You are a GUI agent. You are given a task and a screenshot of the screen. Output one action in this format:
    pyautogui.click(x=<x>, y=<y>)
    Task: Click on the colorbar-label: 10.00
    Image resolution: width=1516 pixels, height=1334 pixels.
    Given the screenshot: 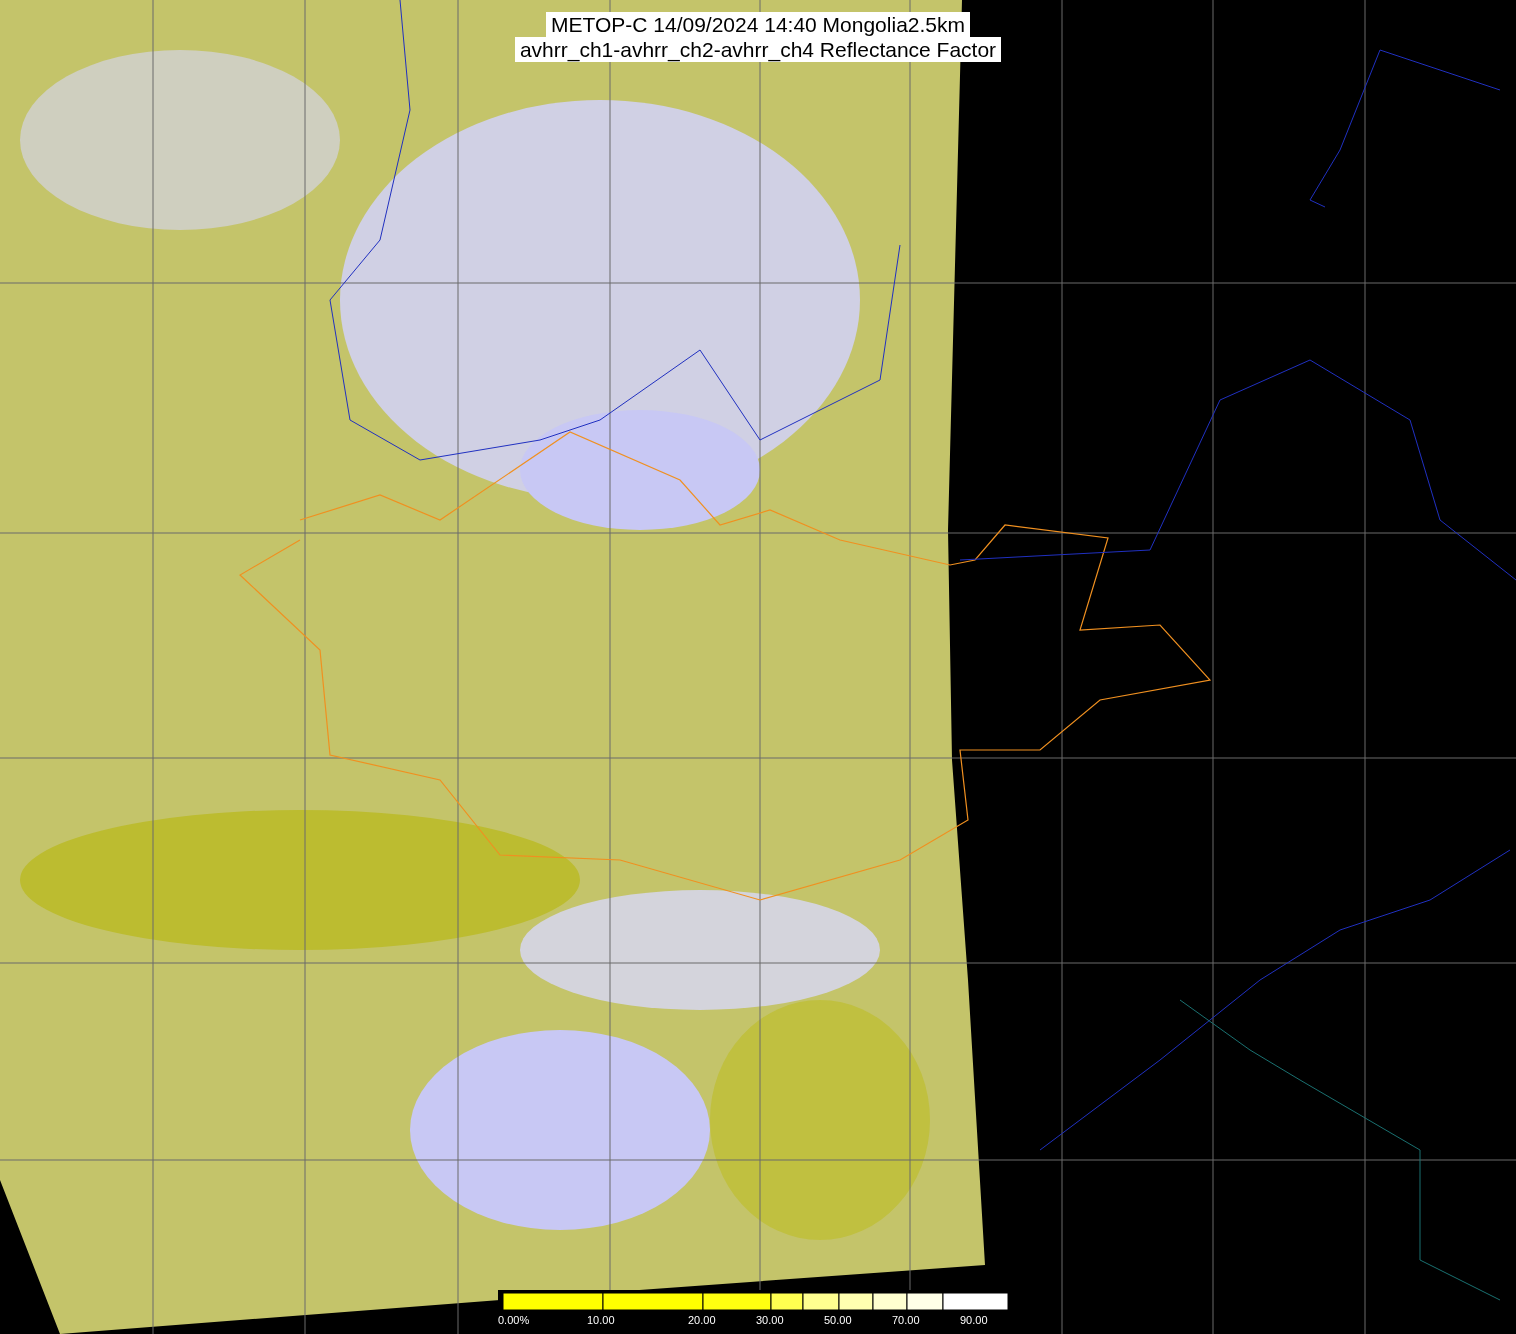 What is the action you would take?
    pyautogui.click(x=601, y=1320)
    